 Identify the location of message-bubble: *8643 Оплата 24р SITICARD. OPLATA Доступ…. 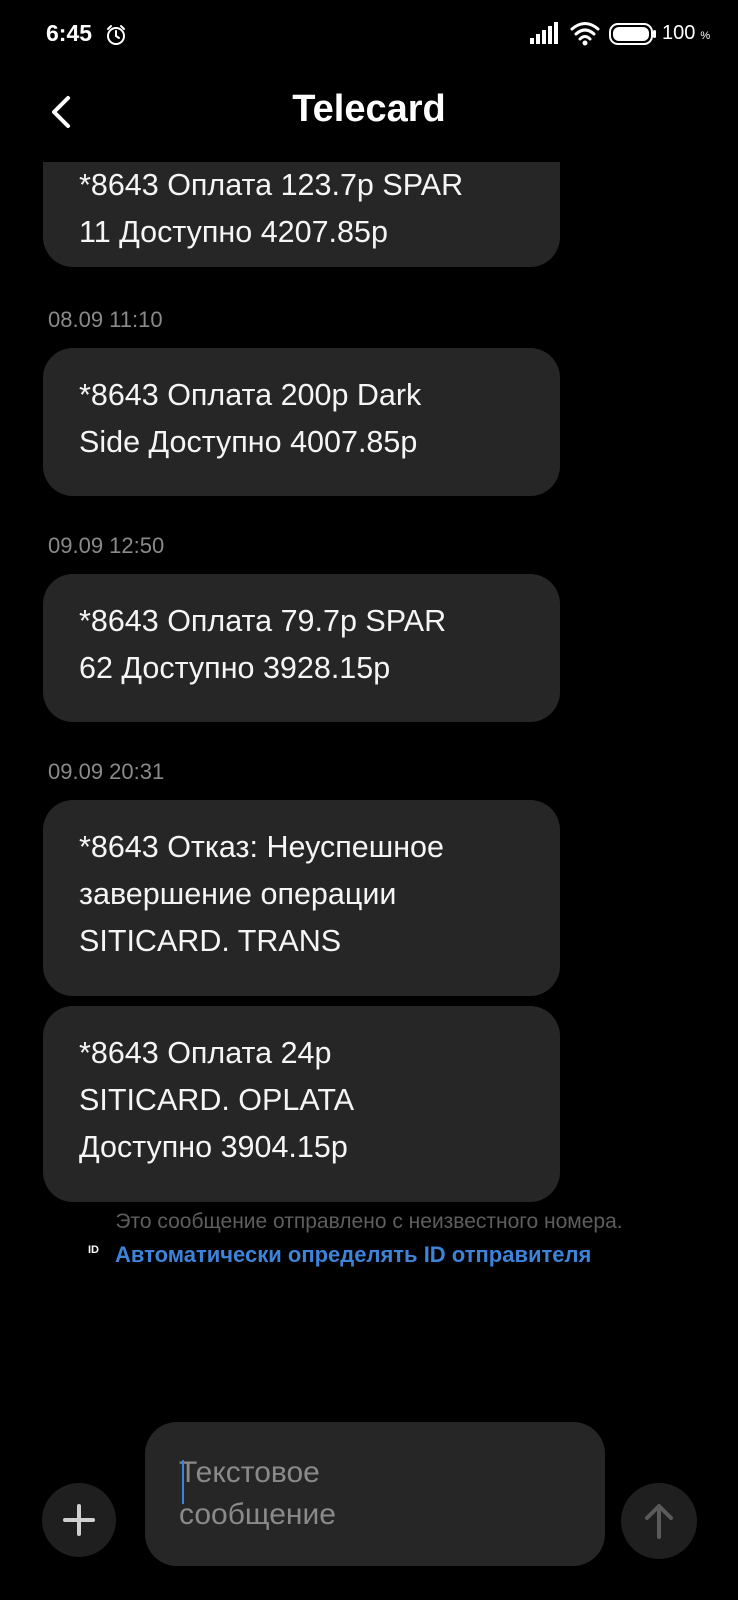
(301, 1104).